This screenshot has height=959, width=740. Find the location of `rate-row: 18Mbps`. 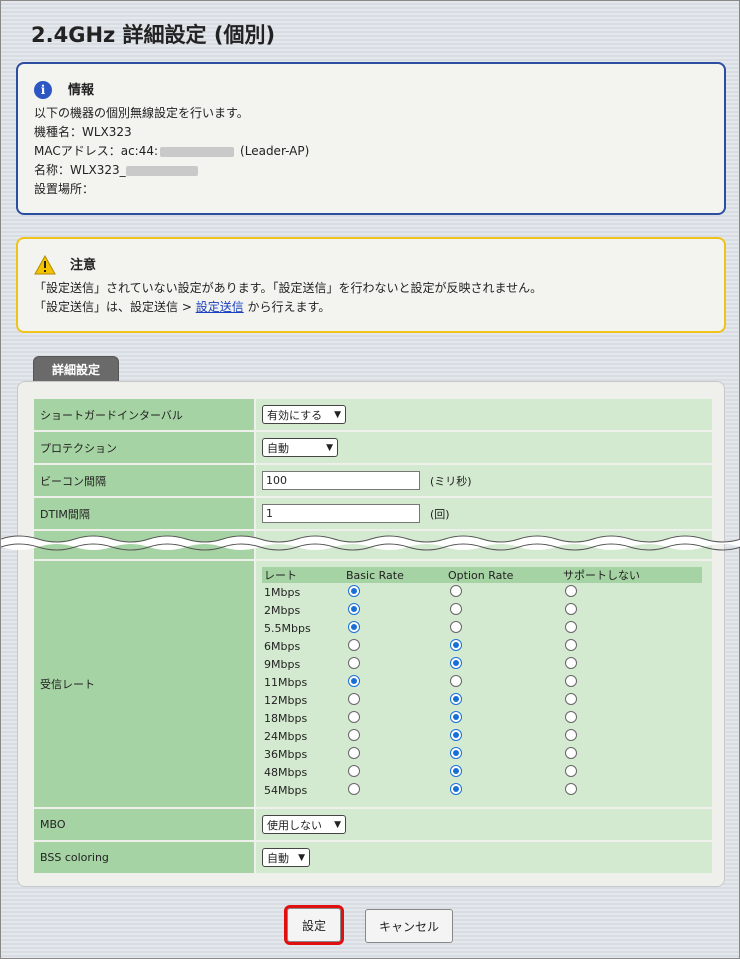

rate-row: 18Mbps is located at coordinates (482, 718).